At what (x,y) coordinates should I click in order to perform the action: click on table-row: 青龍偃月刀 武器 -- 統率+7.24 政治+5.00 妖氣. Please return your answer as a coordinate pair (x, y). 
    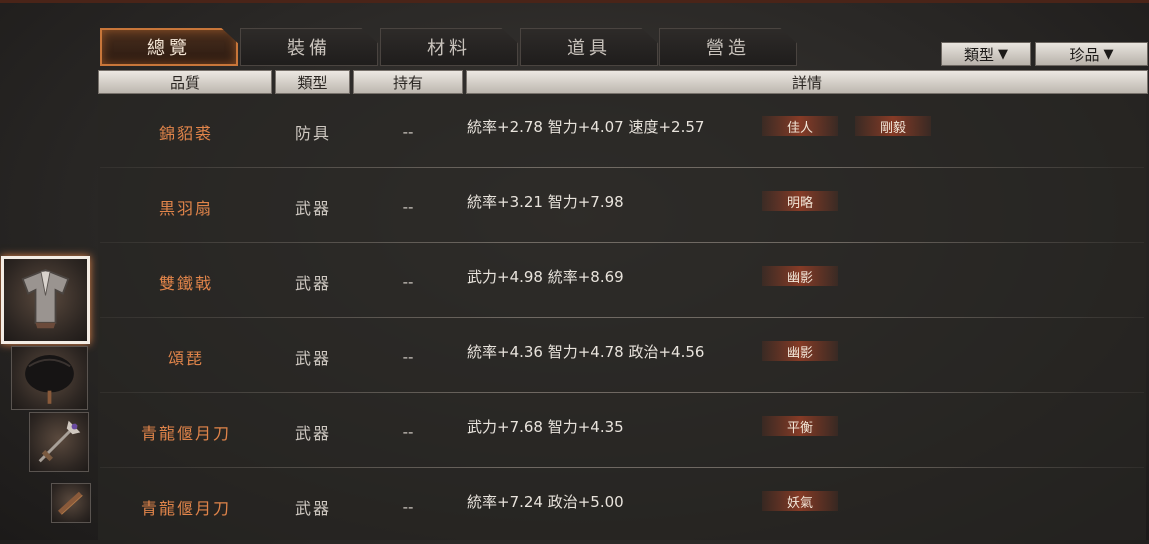
    Looking at the image, I should click on (622, 506).